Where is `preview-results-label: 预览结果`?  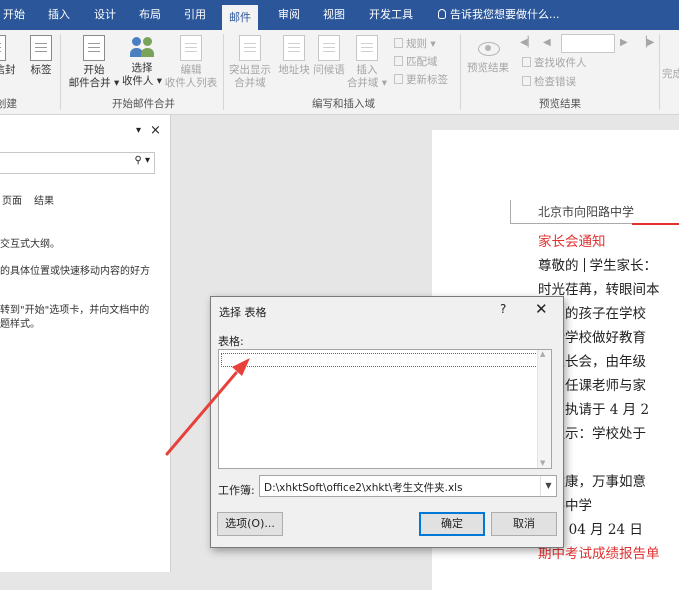 preview-results-label: 预览结果 is located at coordinates (488, 68).